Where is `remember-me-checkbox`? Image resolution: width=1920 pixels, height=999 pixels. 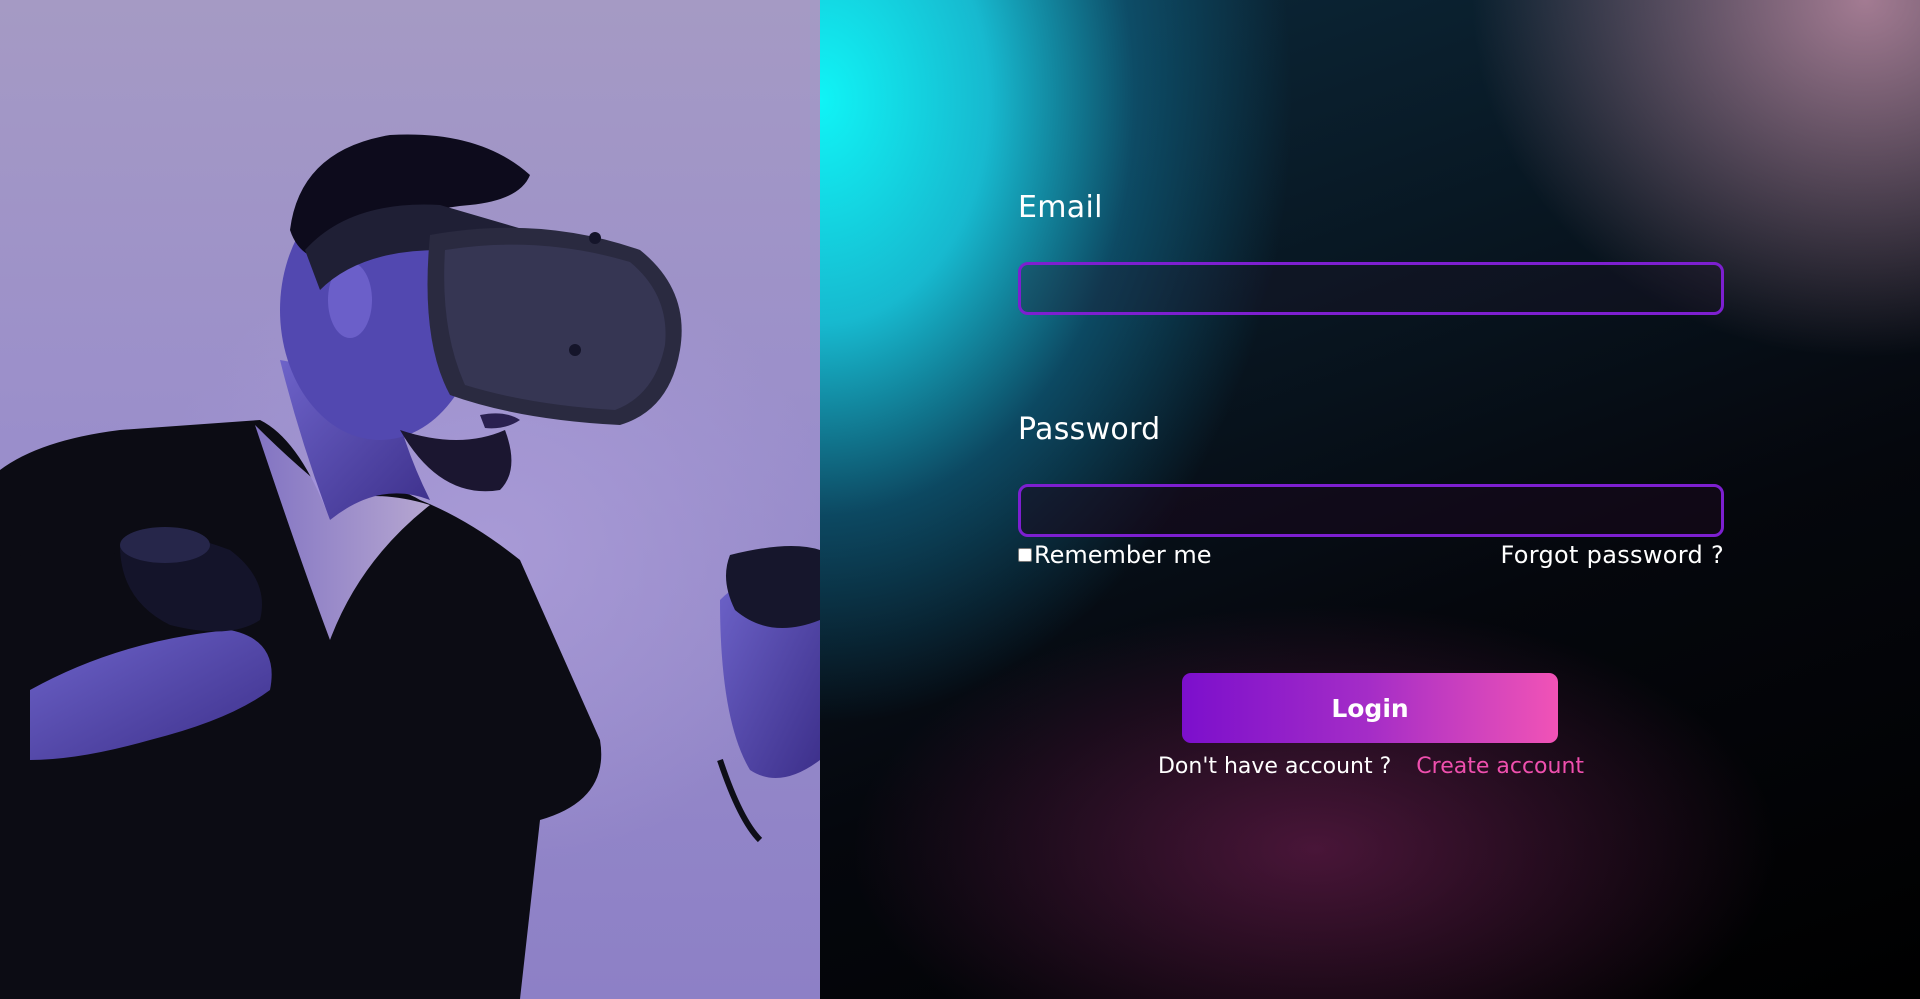
remember-me-checkbox is located at coordinates (1025, 555).